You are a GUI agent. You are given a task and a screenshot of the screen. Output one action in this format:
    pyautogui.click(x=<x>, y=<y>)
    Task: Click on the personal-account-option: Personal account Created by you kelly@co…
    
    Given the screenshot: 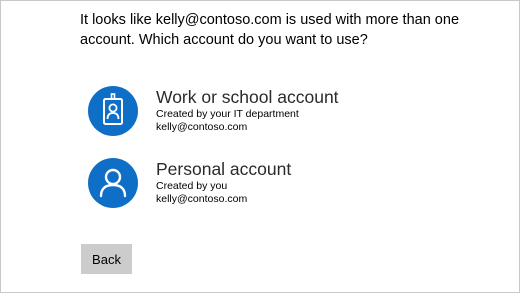 What is the action you would take?
    pyautogui.click(x=258, y=186)
    